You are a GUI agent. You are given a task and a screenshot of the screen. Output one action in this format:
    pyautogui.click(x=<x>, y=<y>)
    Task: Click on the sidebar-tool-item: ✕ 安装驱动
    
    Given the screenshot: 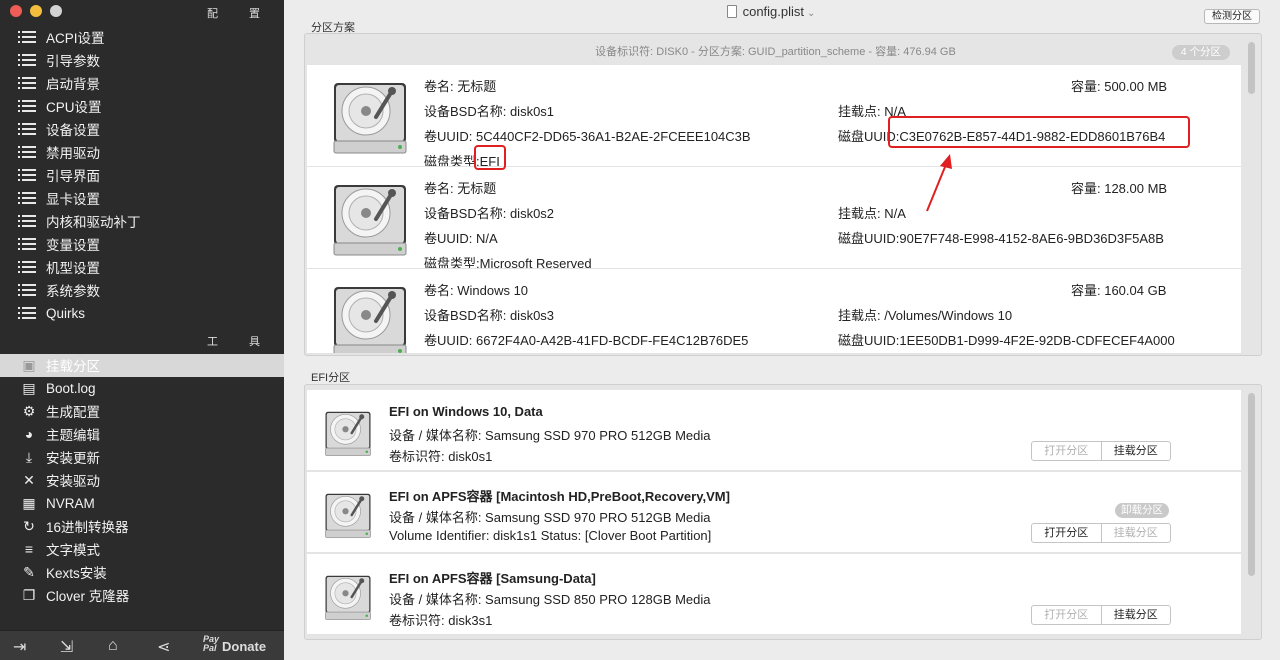 What is the action you would take?
    pyautogui.click(x=60, y=480)
    